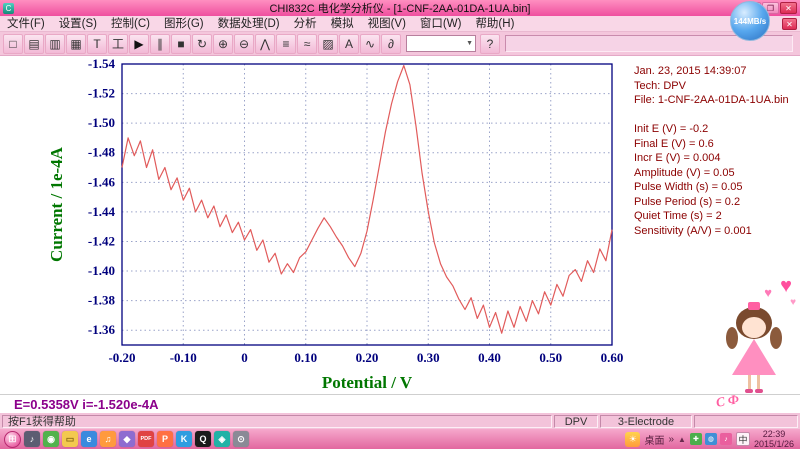 The width and height of the screenshot is (800, 449). What do you see at coordinates (550, 357) in the screenshot?
I see `x-tick-label: 0.50` at bounding box center [550, 357].